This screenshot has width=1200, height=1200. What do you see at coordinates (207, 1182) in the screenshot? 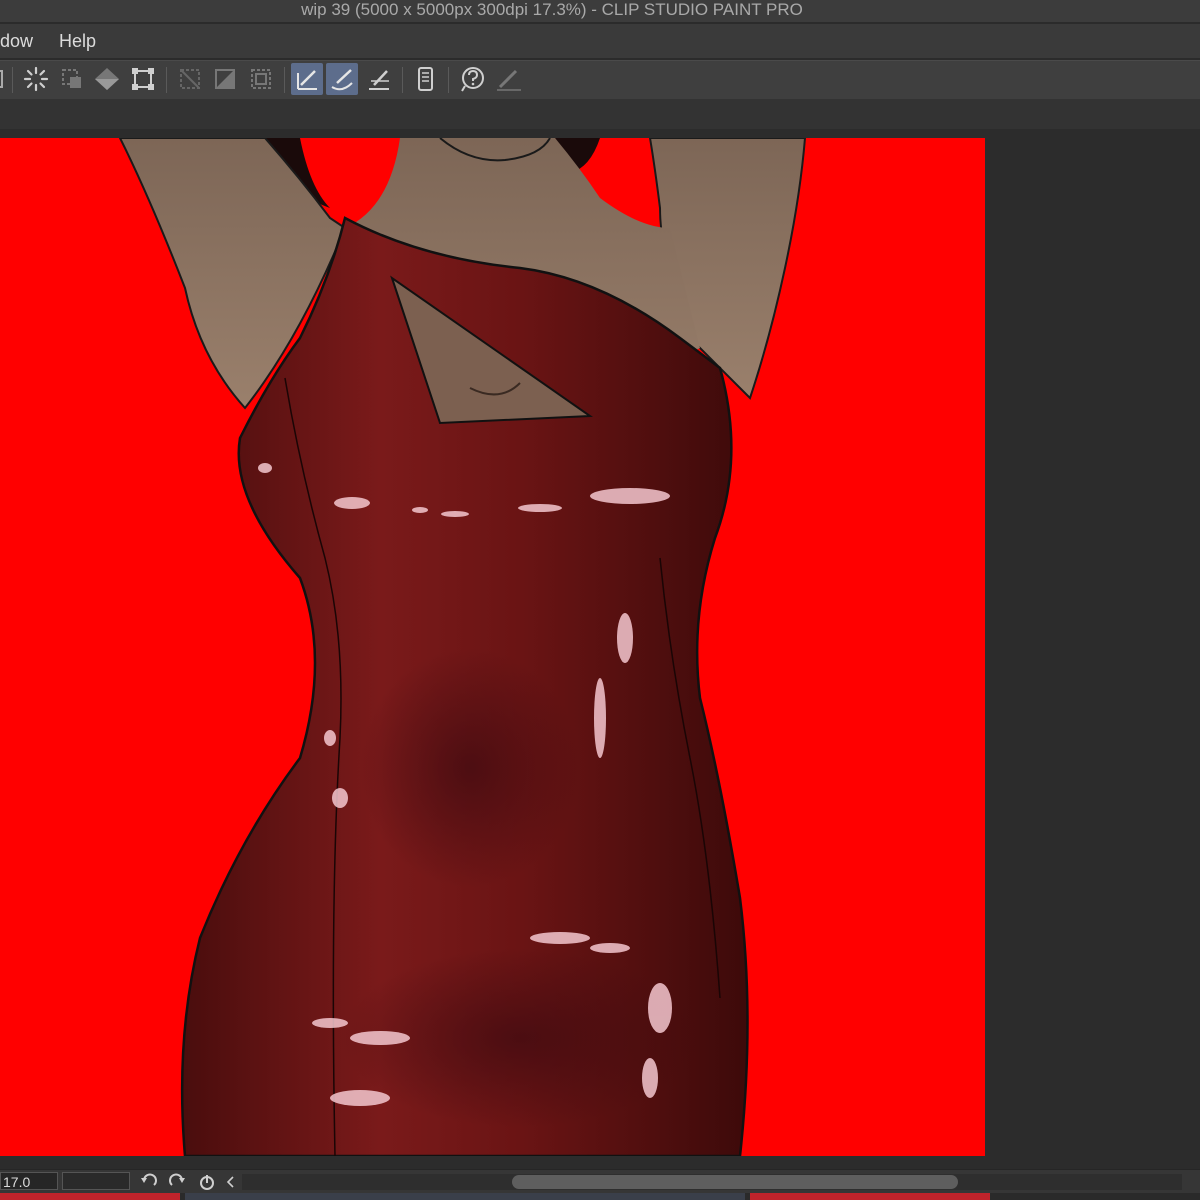
I see `reset-rotation-icon` at bounding box center [207, 1182].